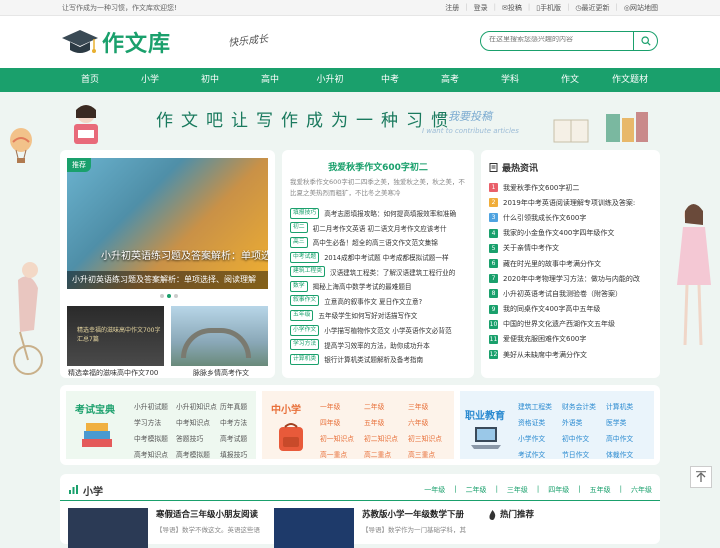  Describe the element at coordinates (544, 218) in the screenshot. I see `list-item-title: 什么引领我成长作文600字` at that location.